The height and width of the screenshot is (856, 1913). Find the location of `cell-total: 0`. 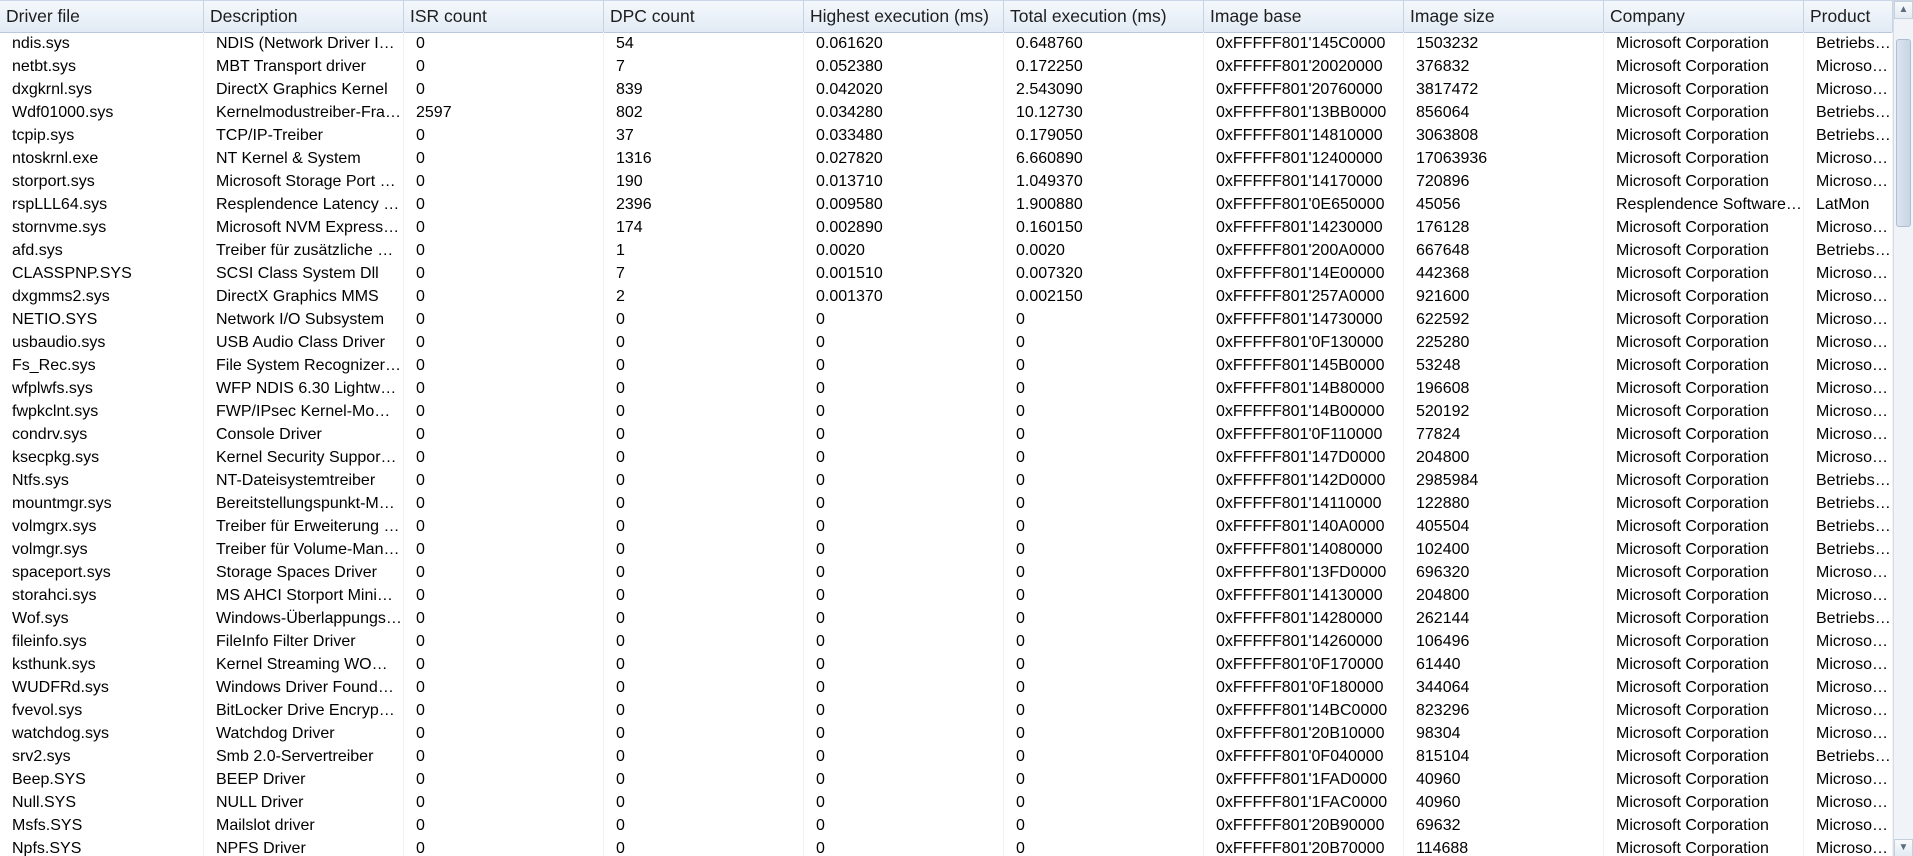

cell-total: 0 is located at coordinates (1104, 664).